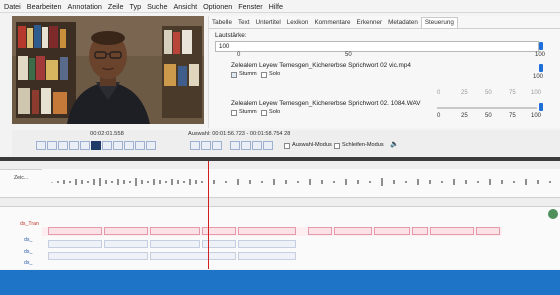 This screenshot has height=295, width=560. Describe the element at coordinates (41, 145) in the screenshot. I see `go-to-start-button` at that location.